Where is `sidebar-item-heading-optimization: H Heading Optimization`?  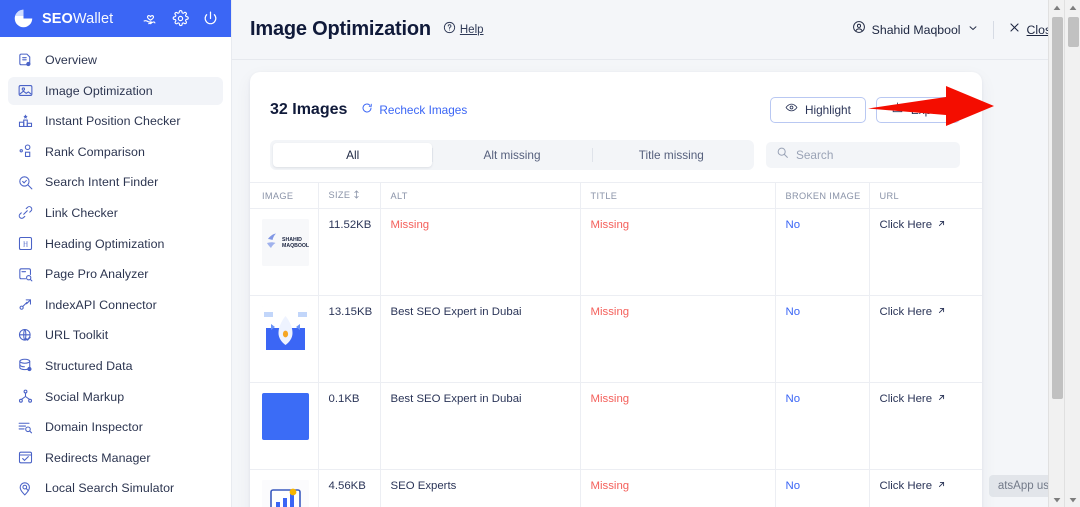
sidebar-item-heading-optimization: H Heading Optimization is located at coordinates (115, 244).